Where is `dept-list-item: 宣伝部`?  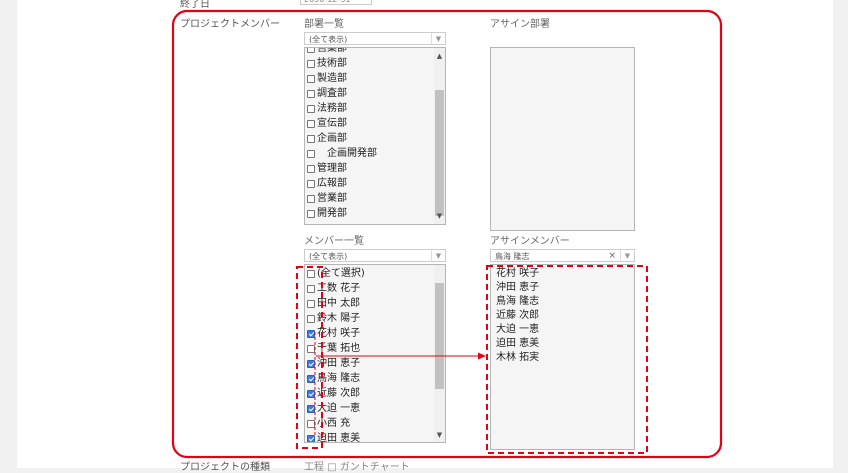 dept-list-item: 宣伝部 is located at coordinates (342, 123).